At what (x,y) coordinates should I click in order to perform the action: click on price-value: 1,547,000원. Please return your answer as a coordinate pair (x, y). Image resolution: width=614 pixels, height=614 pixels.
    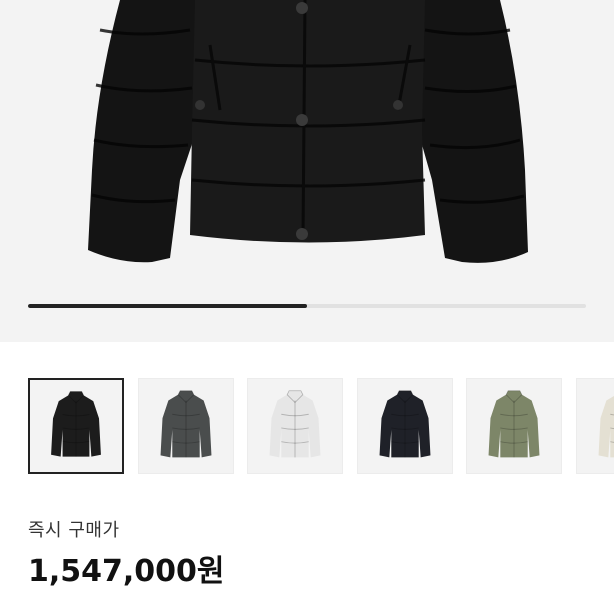
    Looking at the image, I should click on (126, 571).